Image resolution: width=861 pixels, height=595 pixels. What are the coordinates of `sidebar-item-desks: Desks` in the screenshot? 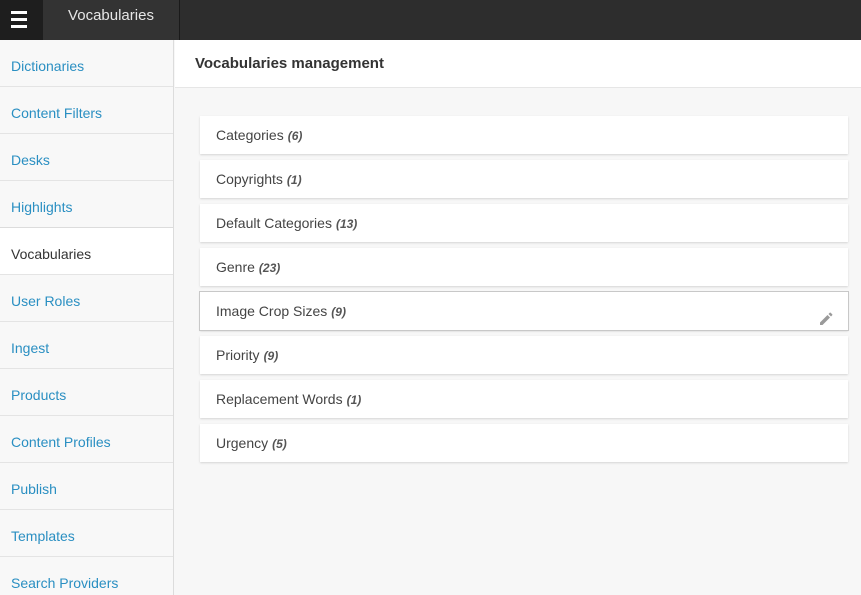 It's located at (86, 157).